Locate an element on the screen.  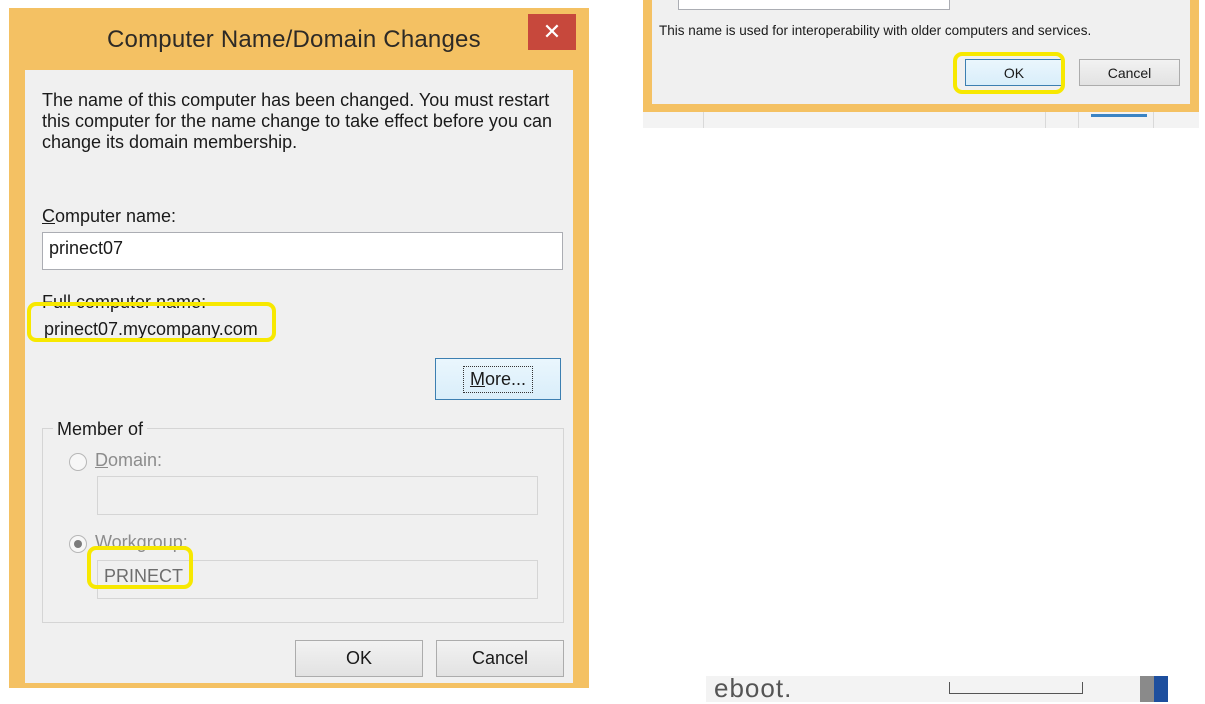
reboot-text: eboot. is located at coordinates (753, 688).